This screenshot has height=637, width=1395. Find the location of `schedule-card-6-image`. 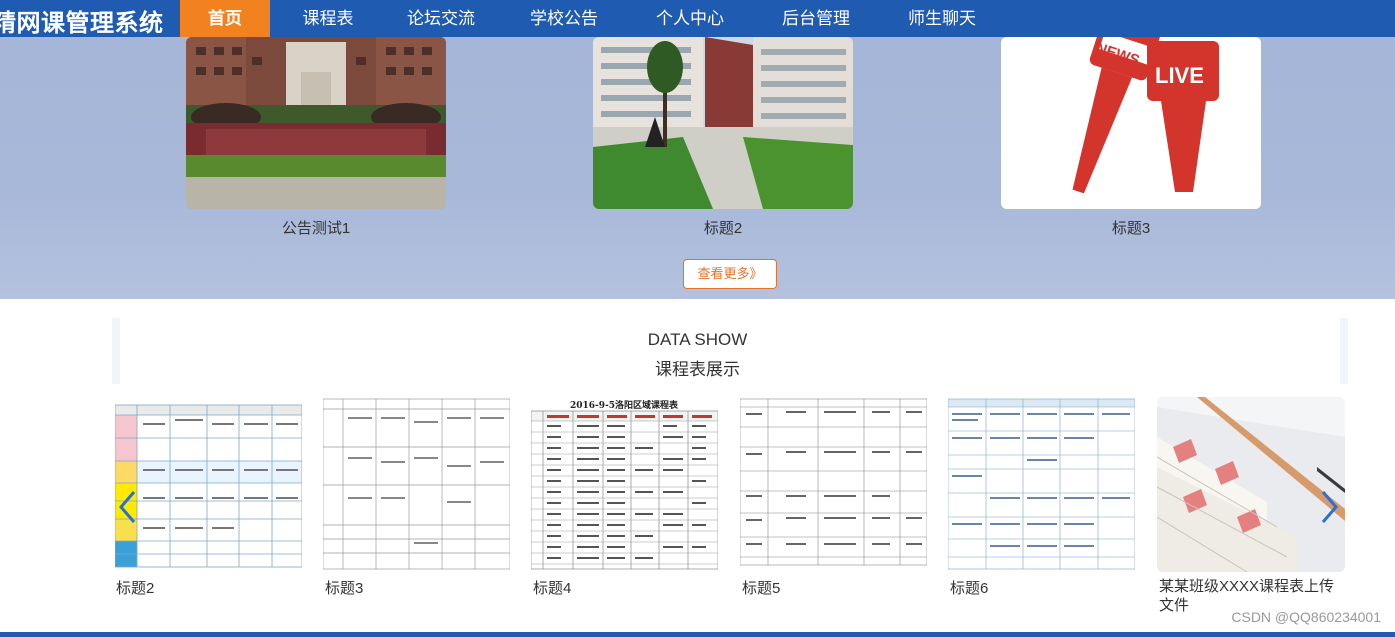

schedule-card-6-image is located at coordinates (1251, 484).